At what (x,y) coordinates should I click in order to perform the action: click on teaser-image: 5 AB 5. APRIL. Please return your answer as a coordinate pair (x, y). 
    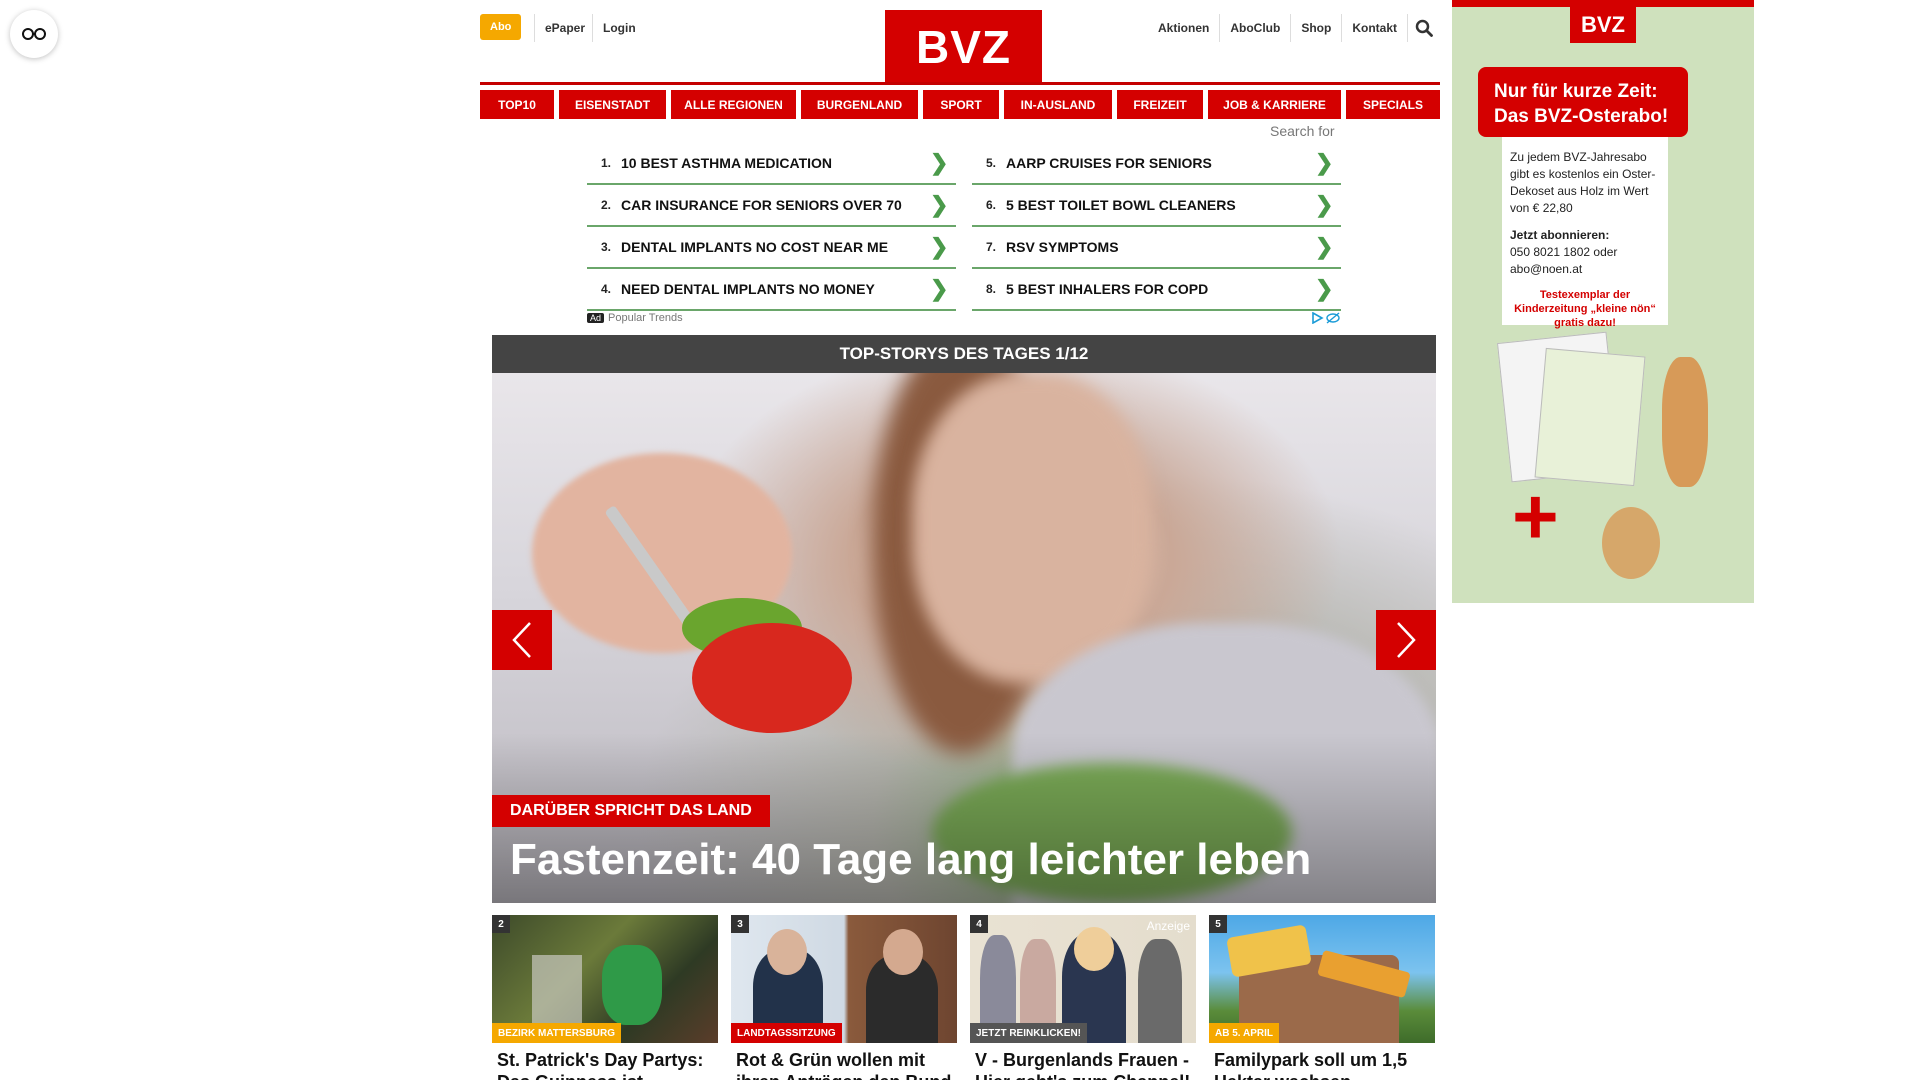
    Looking at the image, I should click on (1322, 979).